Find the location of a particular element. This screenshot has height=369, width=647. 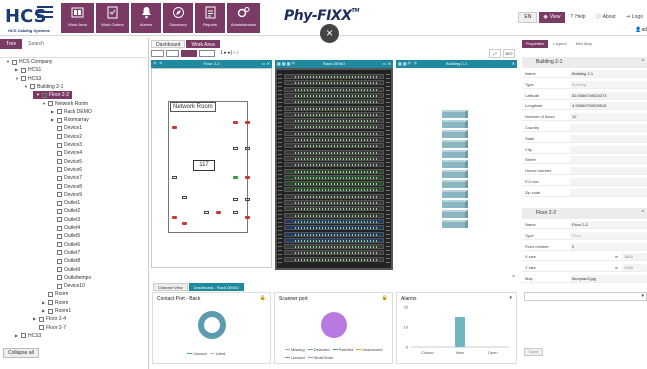

tree-item: Outlet4 is located at coordinates (65, 228).